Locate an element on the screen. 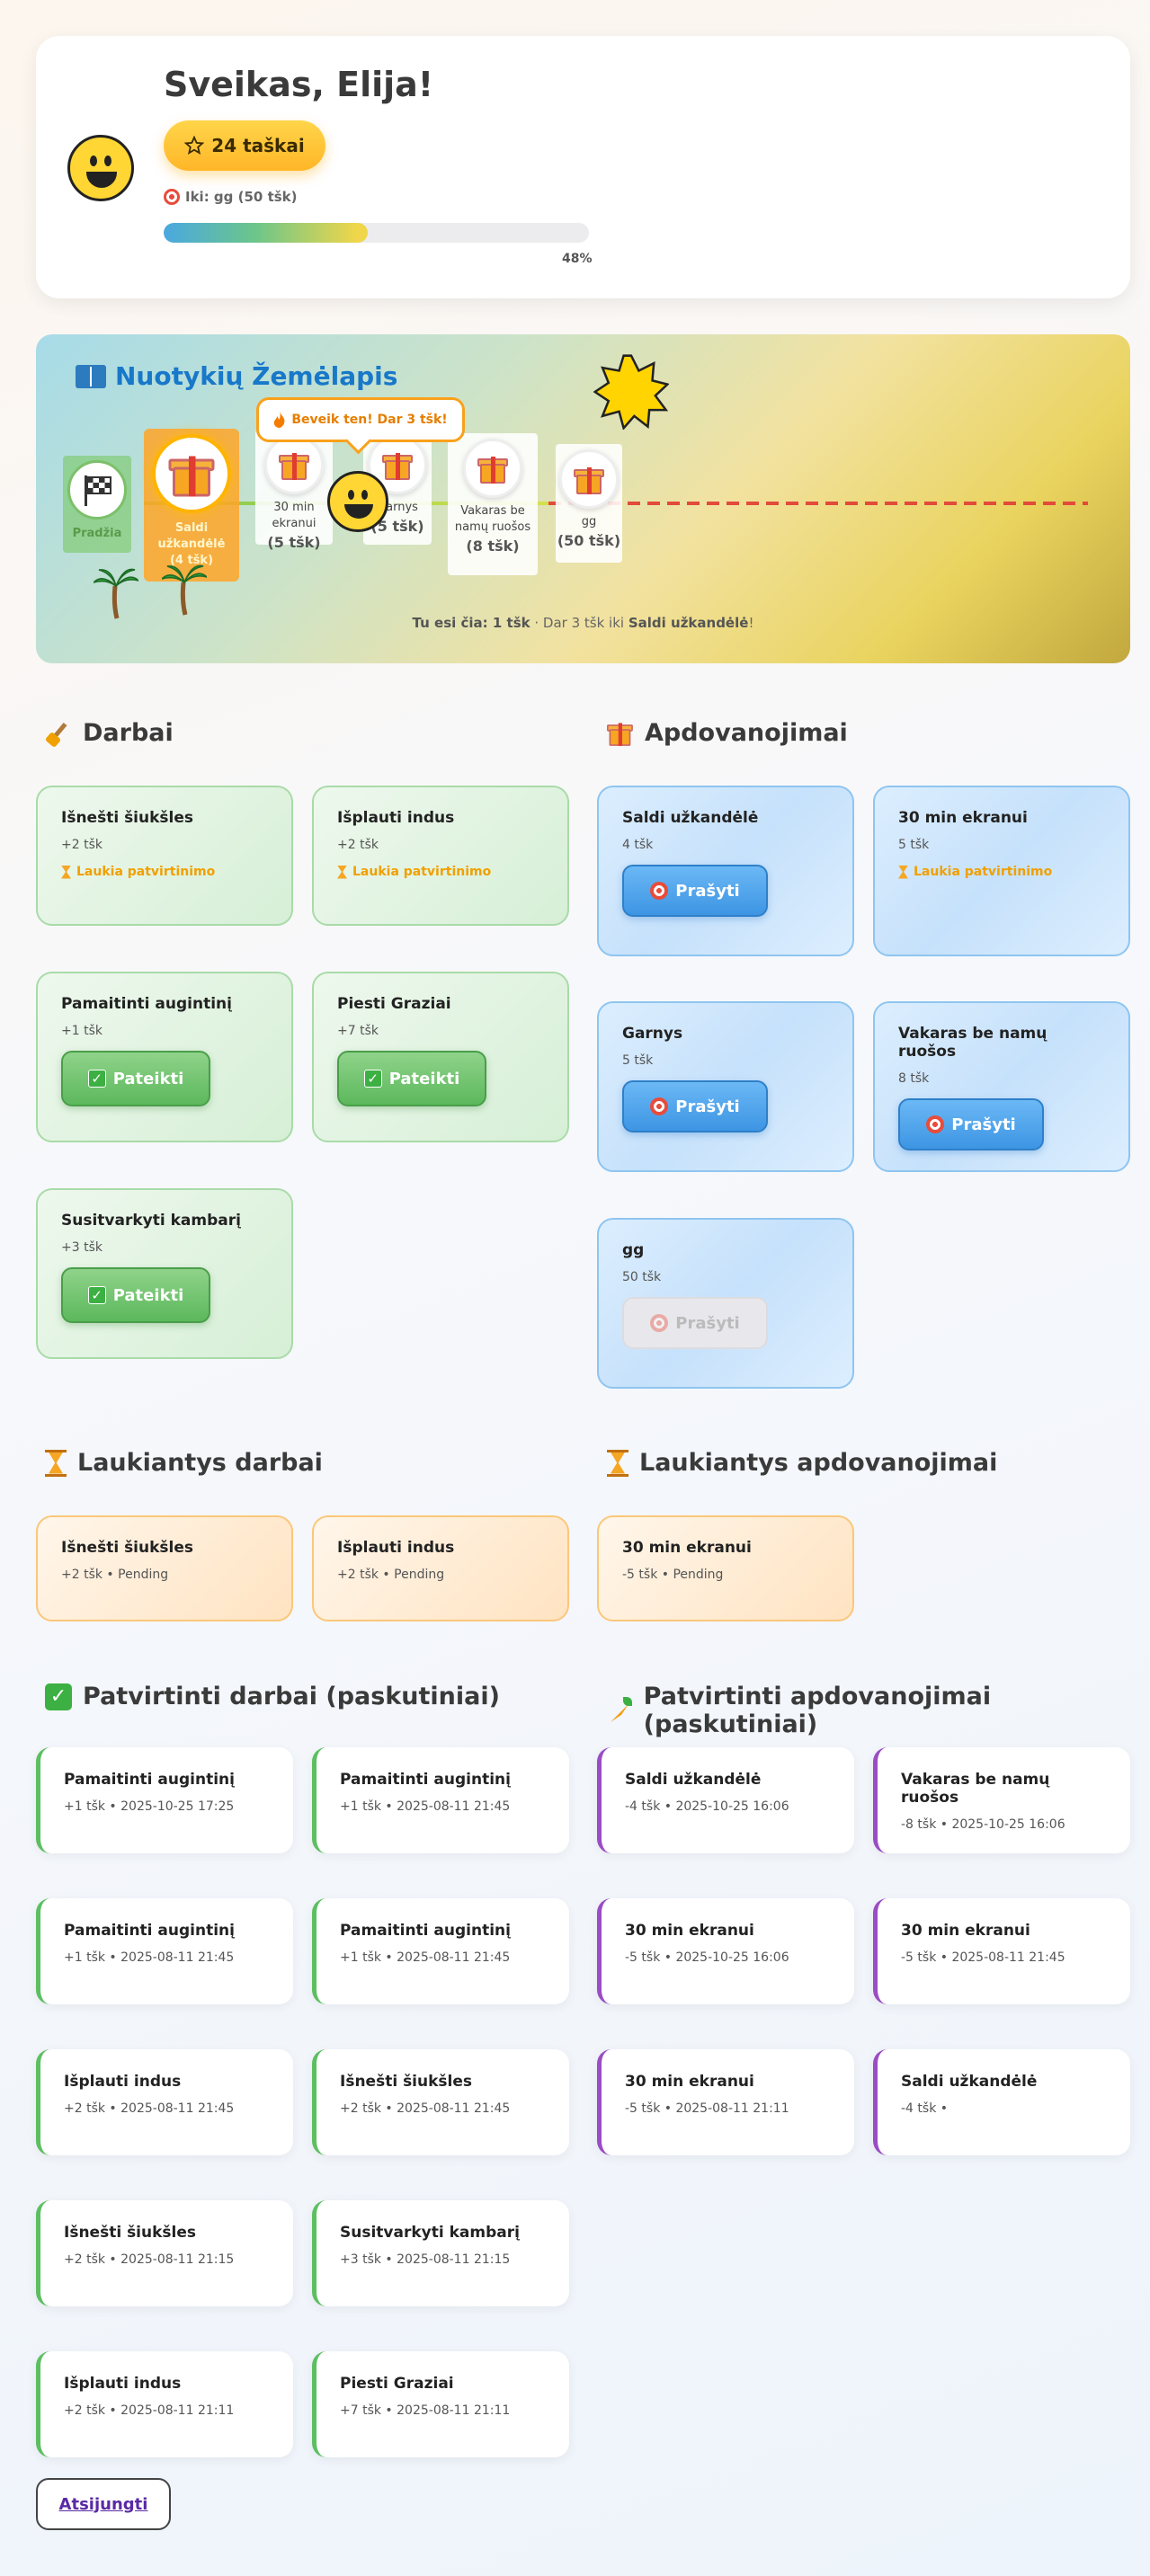  greeting-title: Sveikas, Elija! is located at coordinates (299, 84).